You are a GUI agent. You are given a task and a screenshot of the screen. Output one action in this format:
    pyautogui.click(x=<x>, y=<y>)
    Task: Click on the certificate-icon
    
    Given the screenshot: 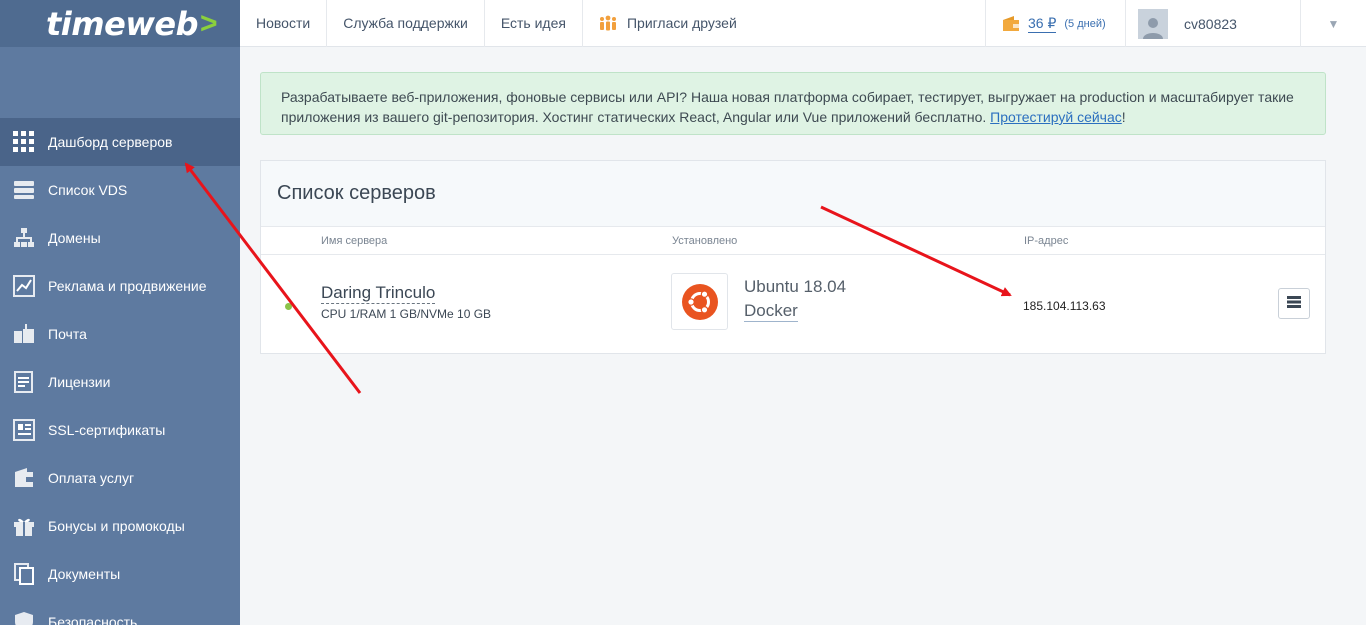 What is the action you would take?
    pyautogui.click(x=24, y=430)
    